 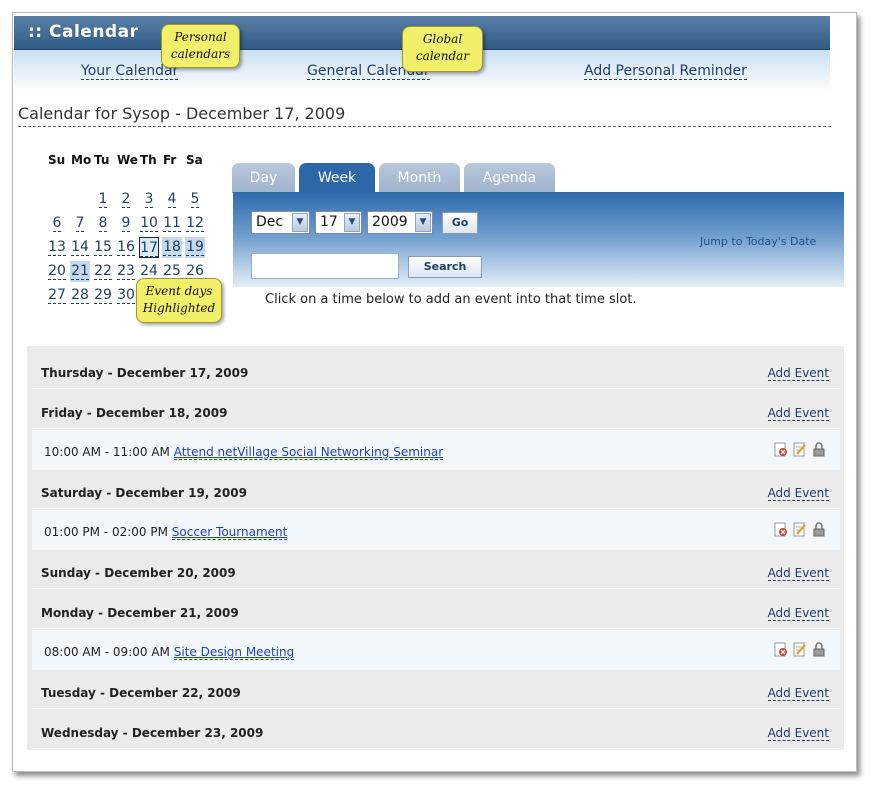 I want to click on mini-calendar-day: 17, so click(x=149, y=247).